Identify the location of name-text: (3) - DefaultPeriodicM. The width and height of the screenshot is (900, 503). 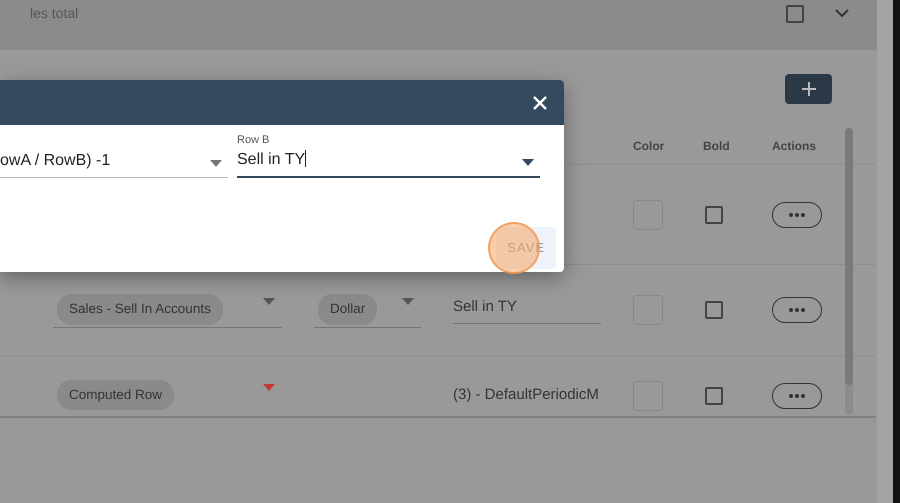
(526, 395).